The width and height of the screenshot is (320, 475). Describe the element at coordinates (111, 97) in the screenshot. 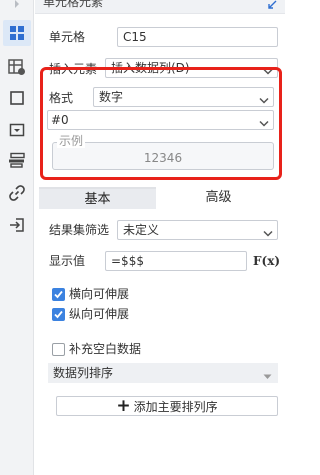

I see `format-value: 数字` at that location.